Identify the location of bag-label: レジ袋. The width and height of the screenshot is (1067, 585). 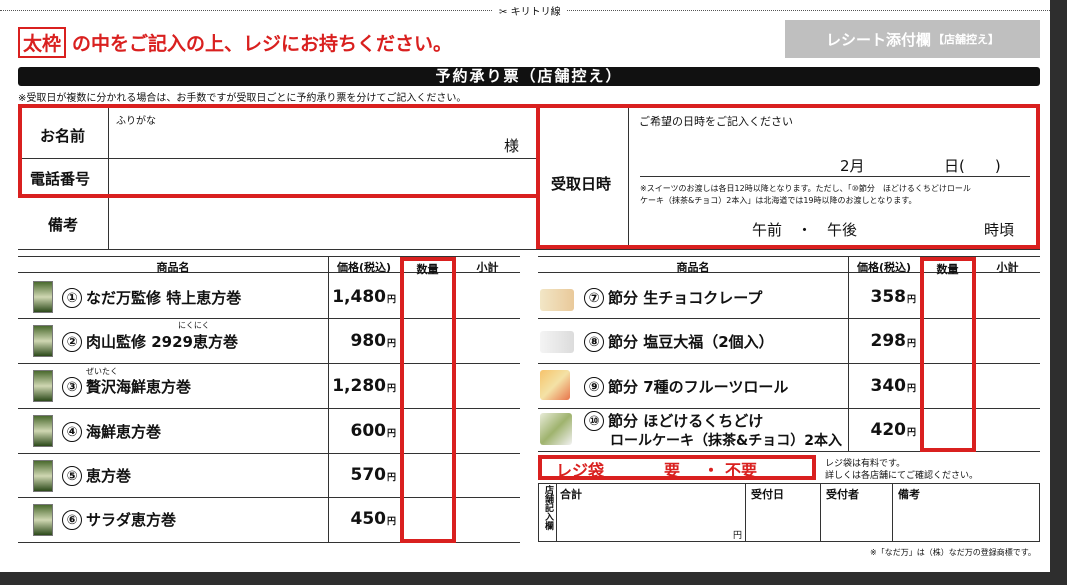
(580, 470).